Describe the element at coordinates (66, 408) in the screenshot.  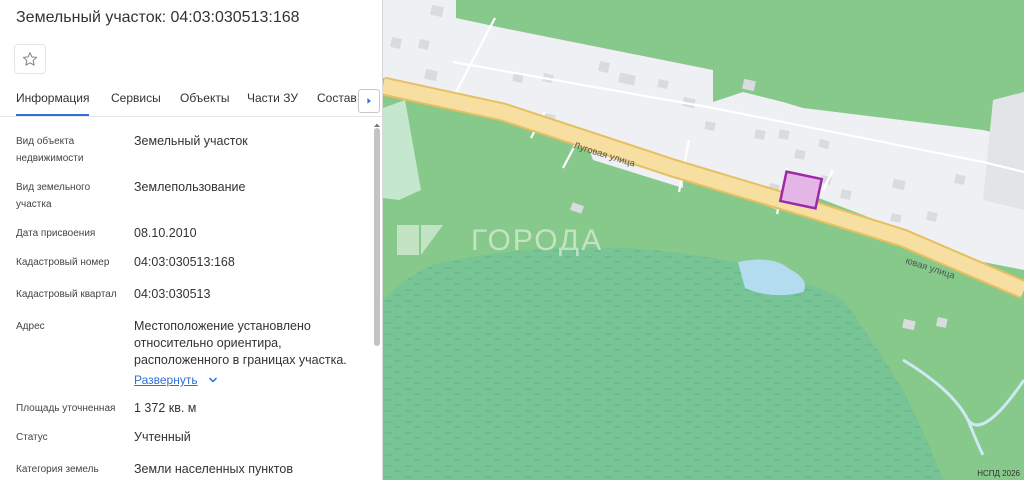
I see `row-label: Площадь уточненная` at that location.